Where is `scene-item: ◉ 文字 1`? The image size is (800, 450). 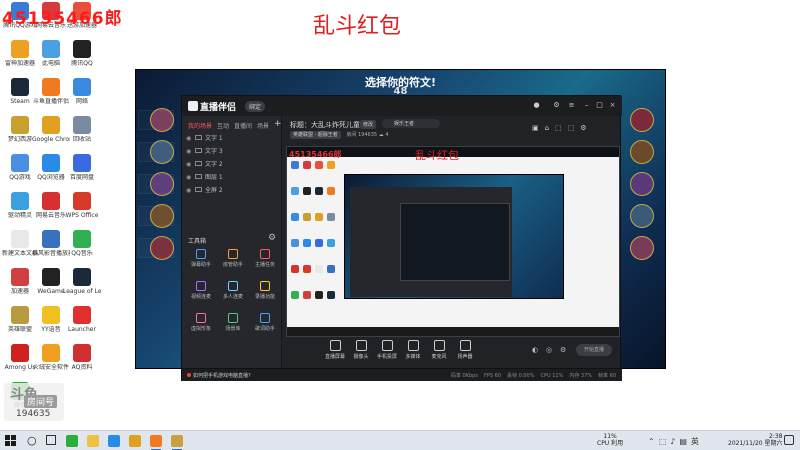 scene-item: ◉ 文字 1 is located at coordinates (232, 138).